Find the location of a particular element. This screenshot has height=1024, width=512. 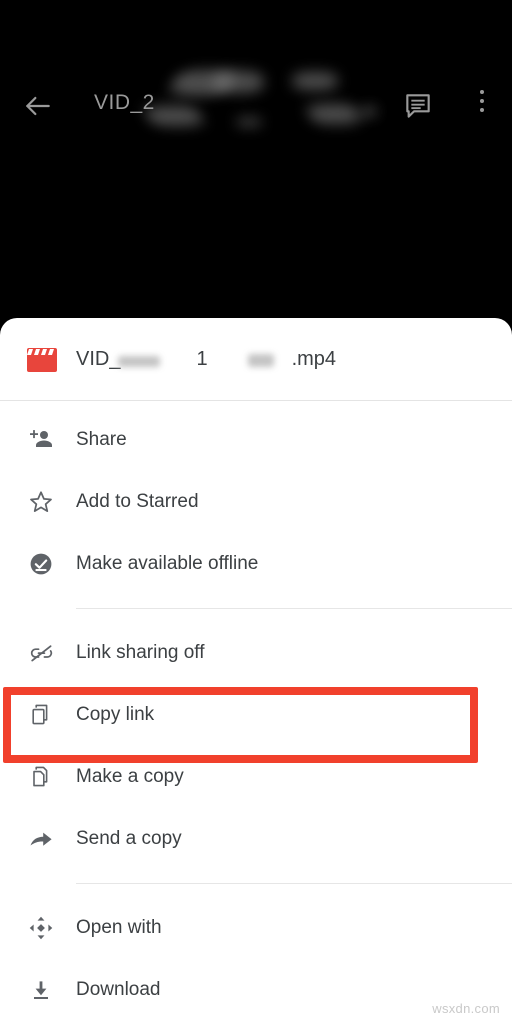

menu-item-share: Share is located at coordinates (256, 440).